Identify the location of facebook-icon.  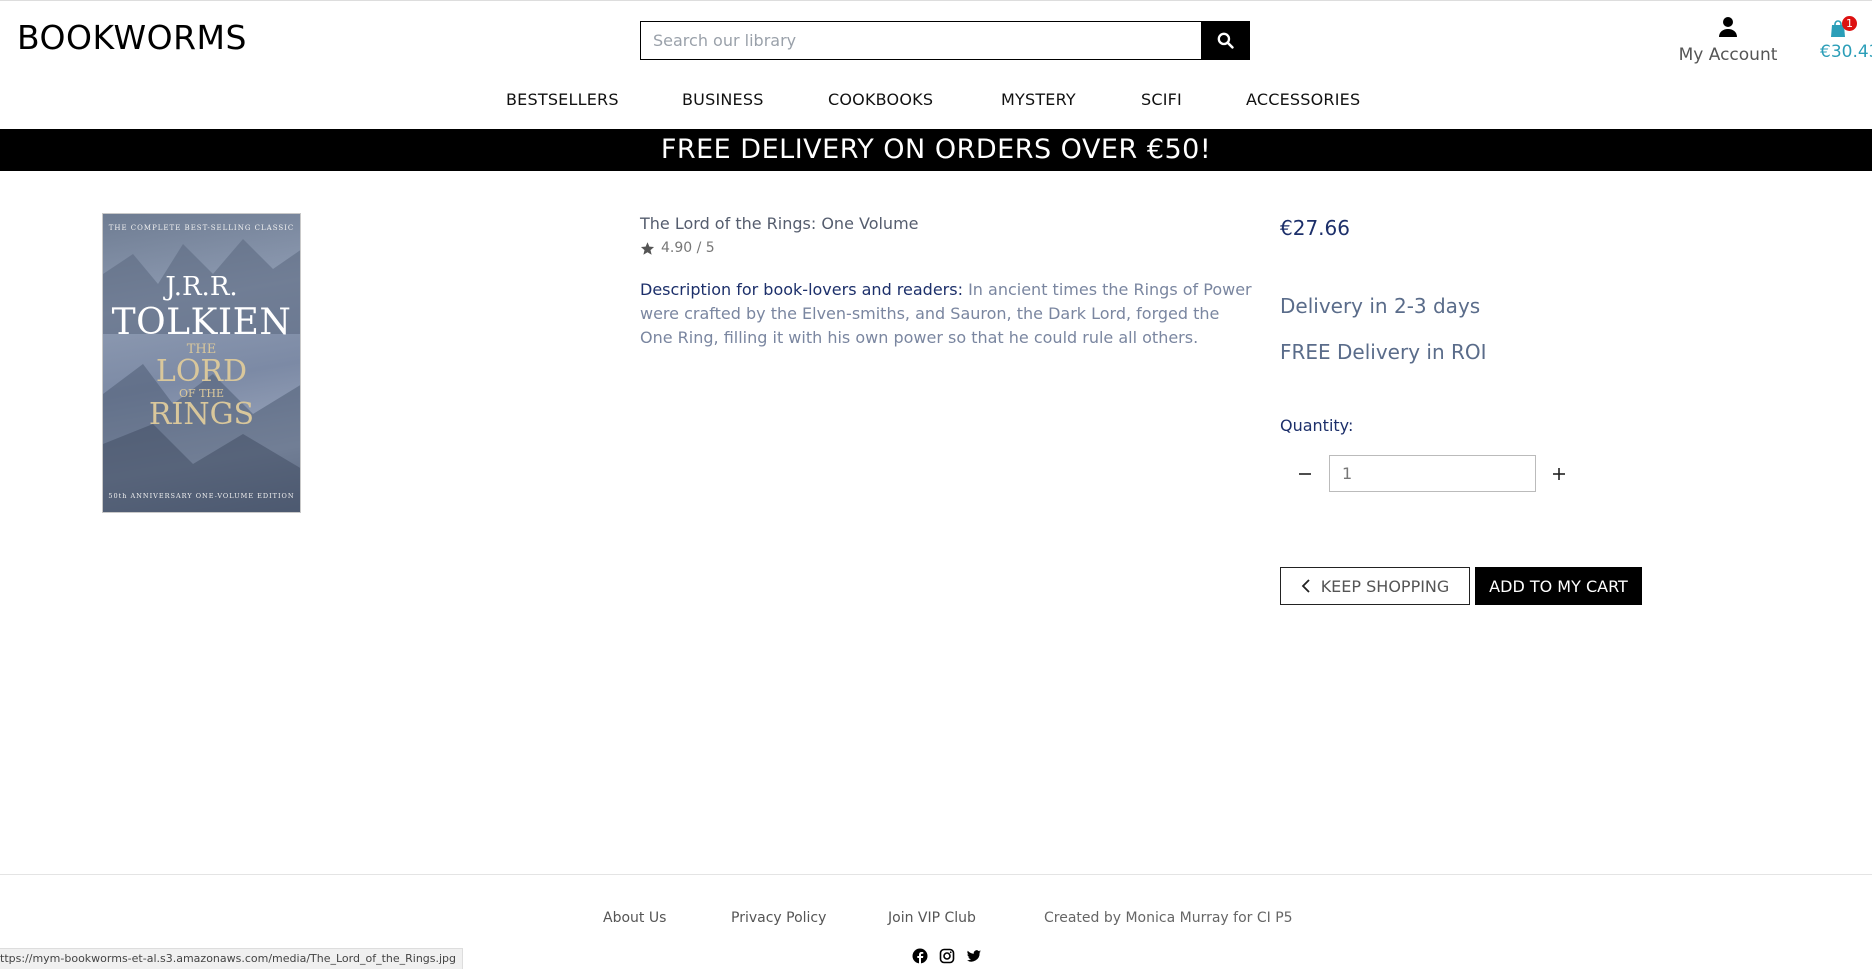
(920, 956).